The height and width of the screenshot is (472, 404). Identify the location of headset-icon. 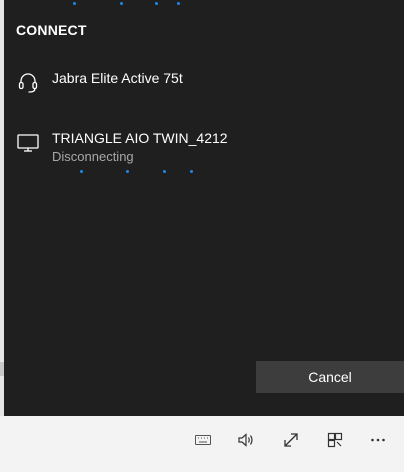
(28, 82).